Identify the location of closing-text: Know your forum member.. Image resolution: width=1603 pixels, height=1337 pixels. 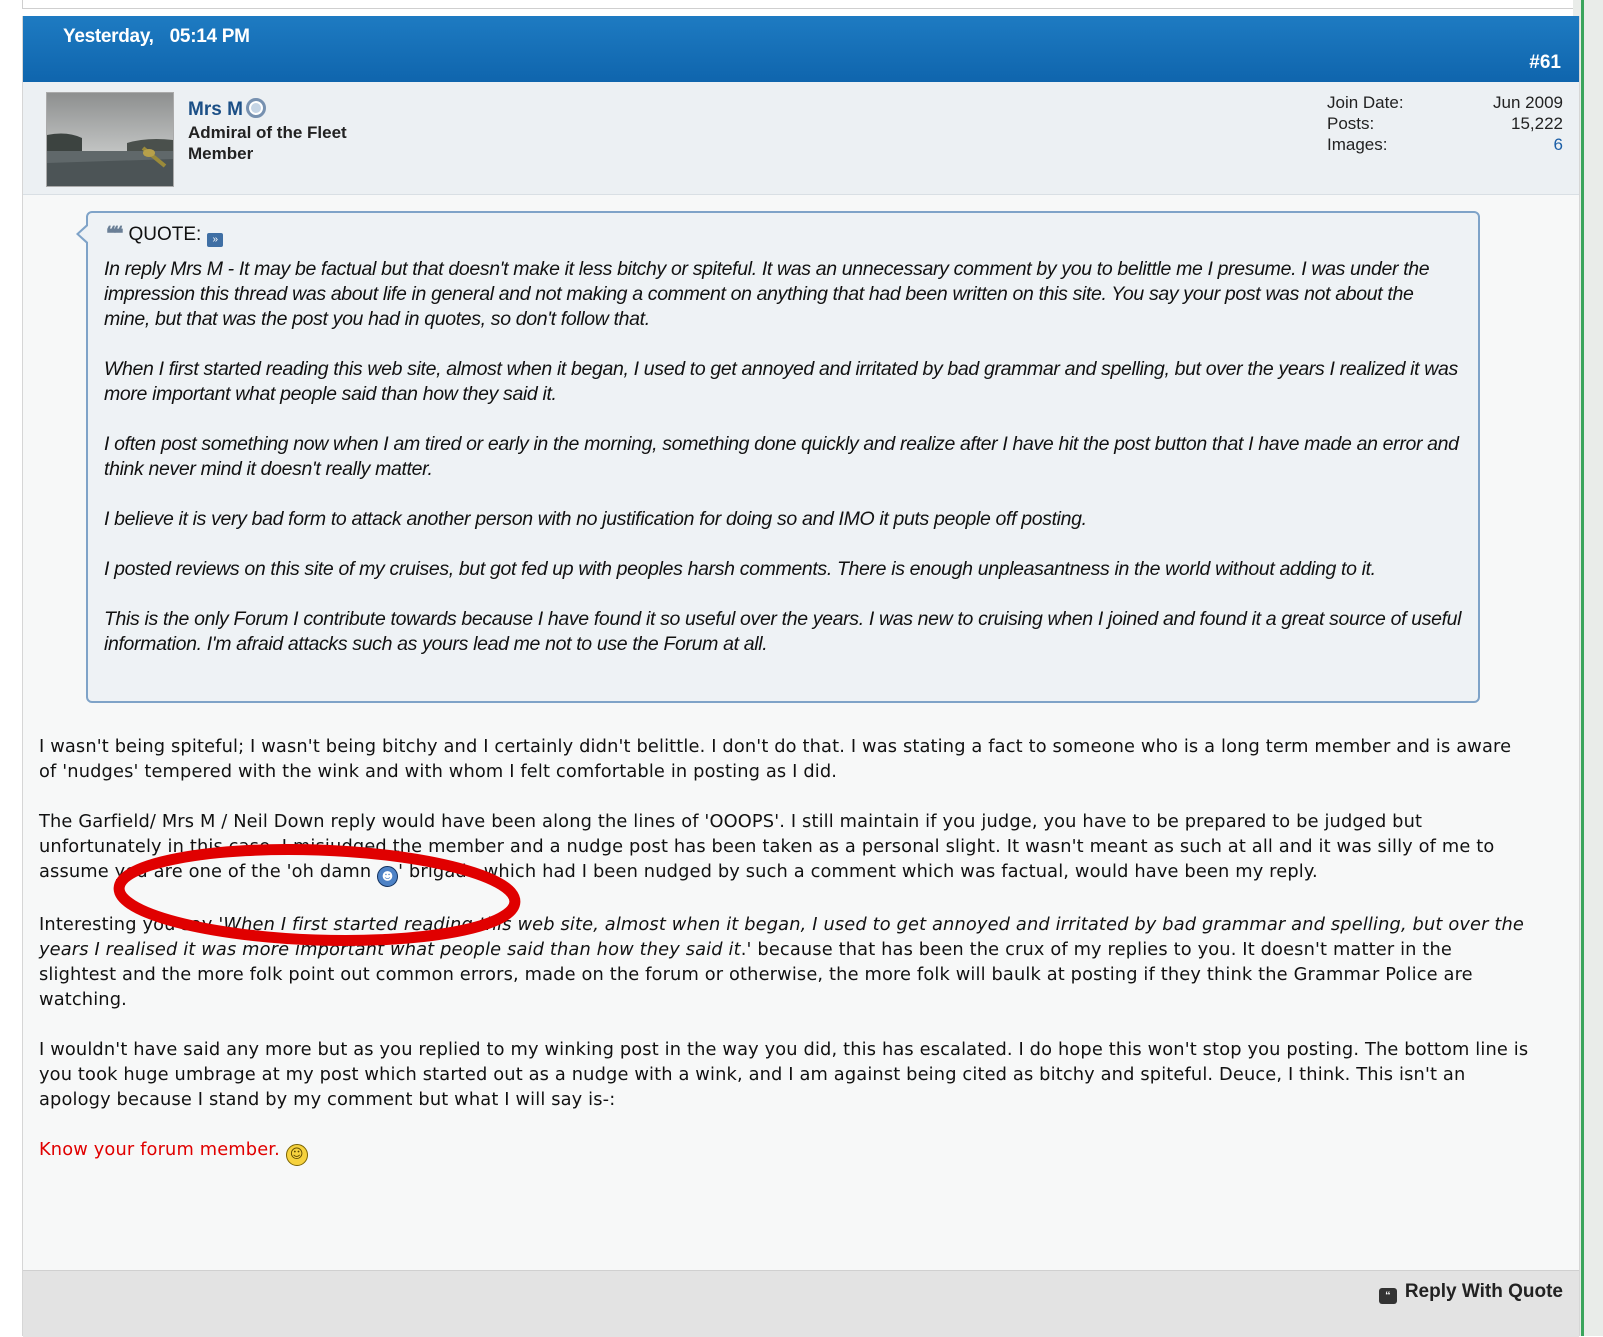
(159, 1149).